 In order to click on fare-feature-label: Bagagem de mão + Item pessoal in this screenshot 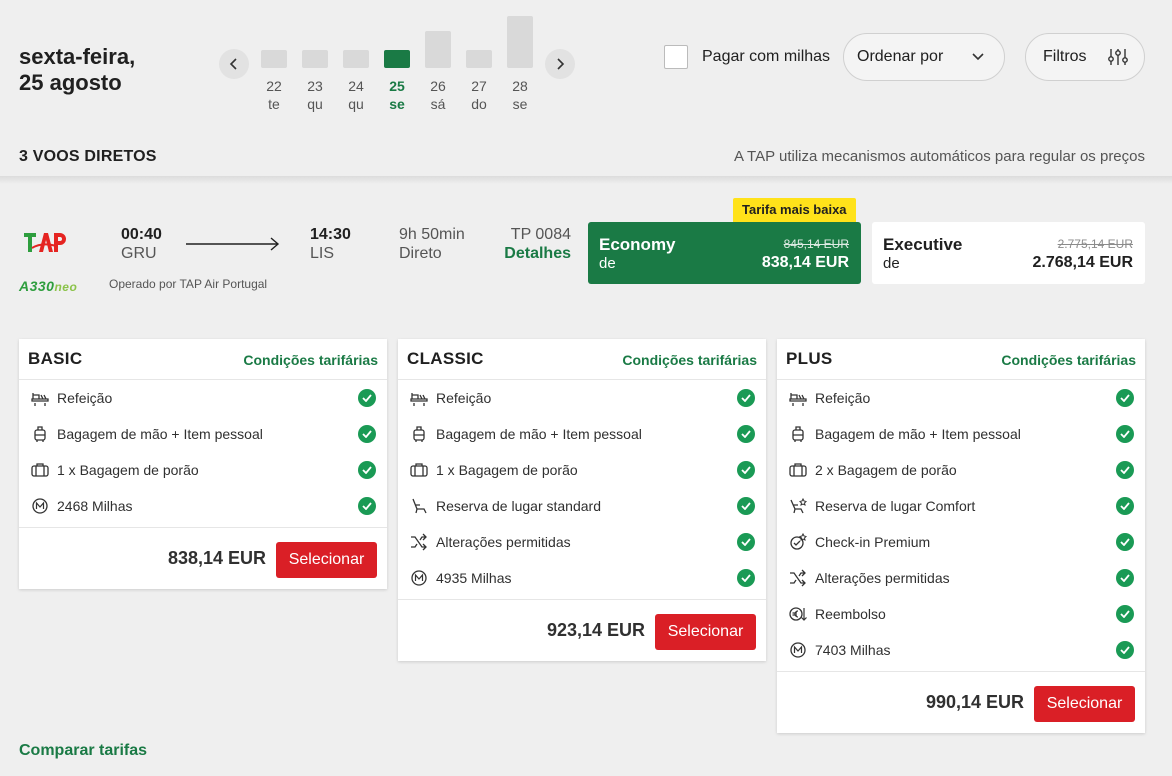, I will do `click(918, 434)`.